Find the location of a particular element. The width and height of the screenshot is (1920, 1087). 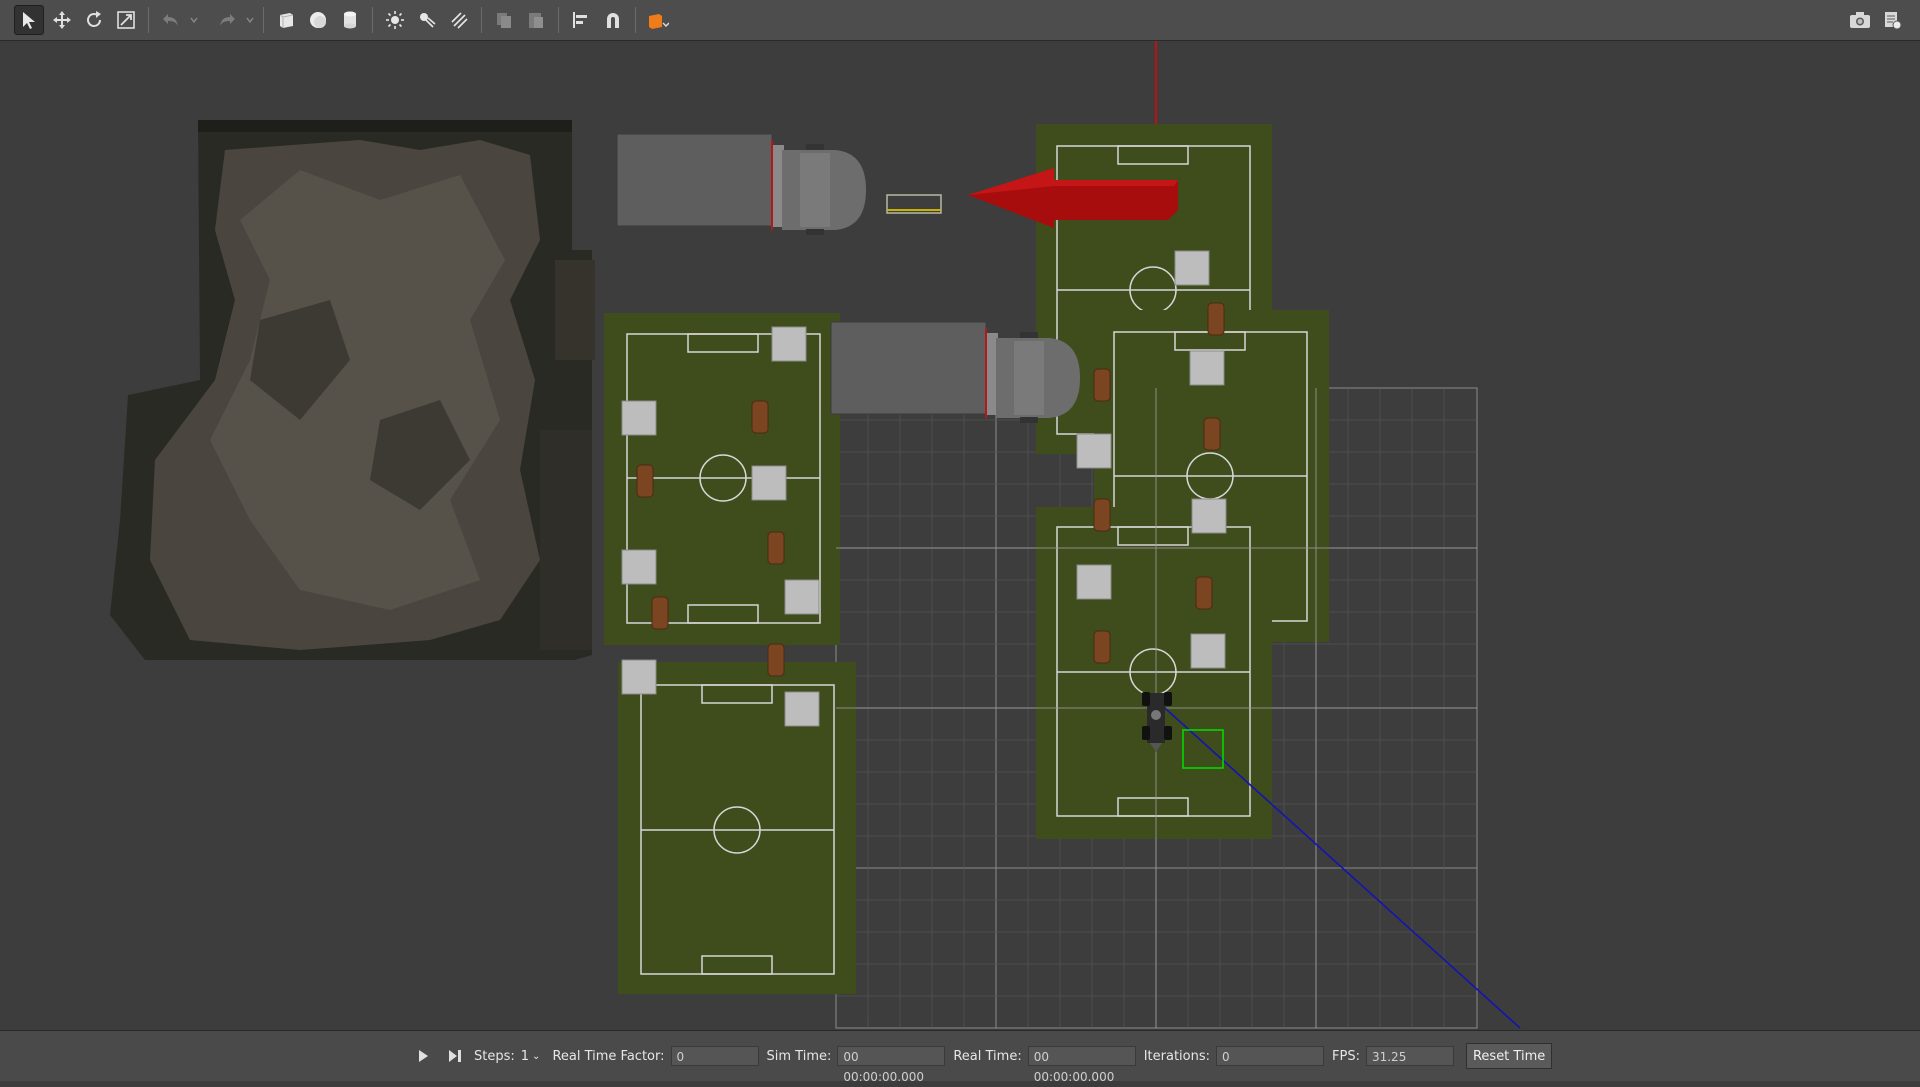

bench-model is located at coordinates (914, 204).